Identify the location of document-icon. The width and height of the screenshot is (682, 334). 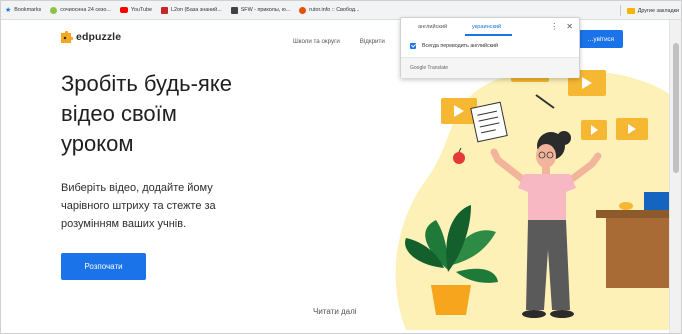
(489, 122).